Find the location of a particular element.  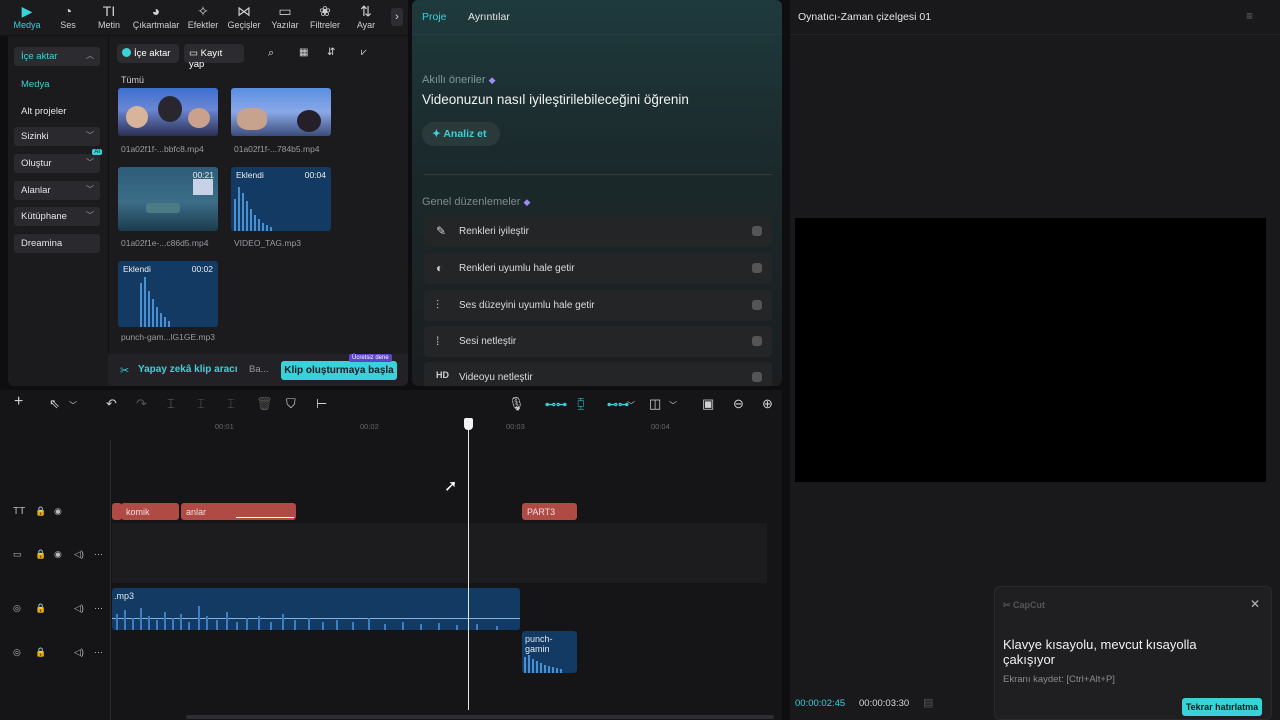

close-icon: ✕ is located at coordinates (1255, 604).